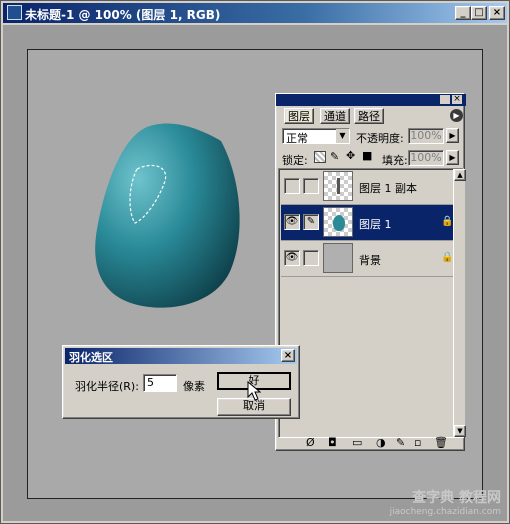  I want to click on opacity-slider-arrow-icon: ▶, so click(452, 135).